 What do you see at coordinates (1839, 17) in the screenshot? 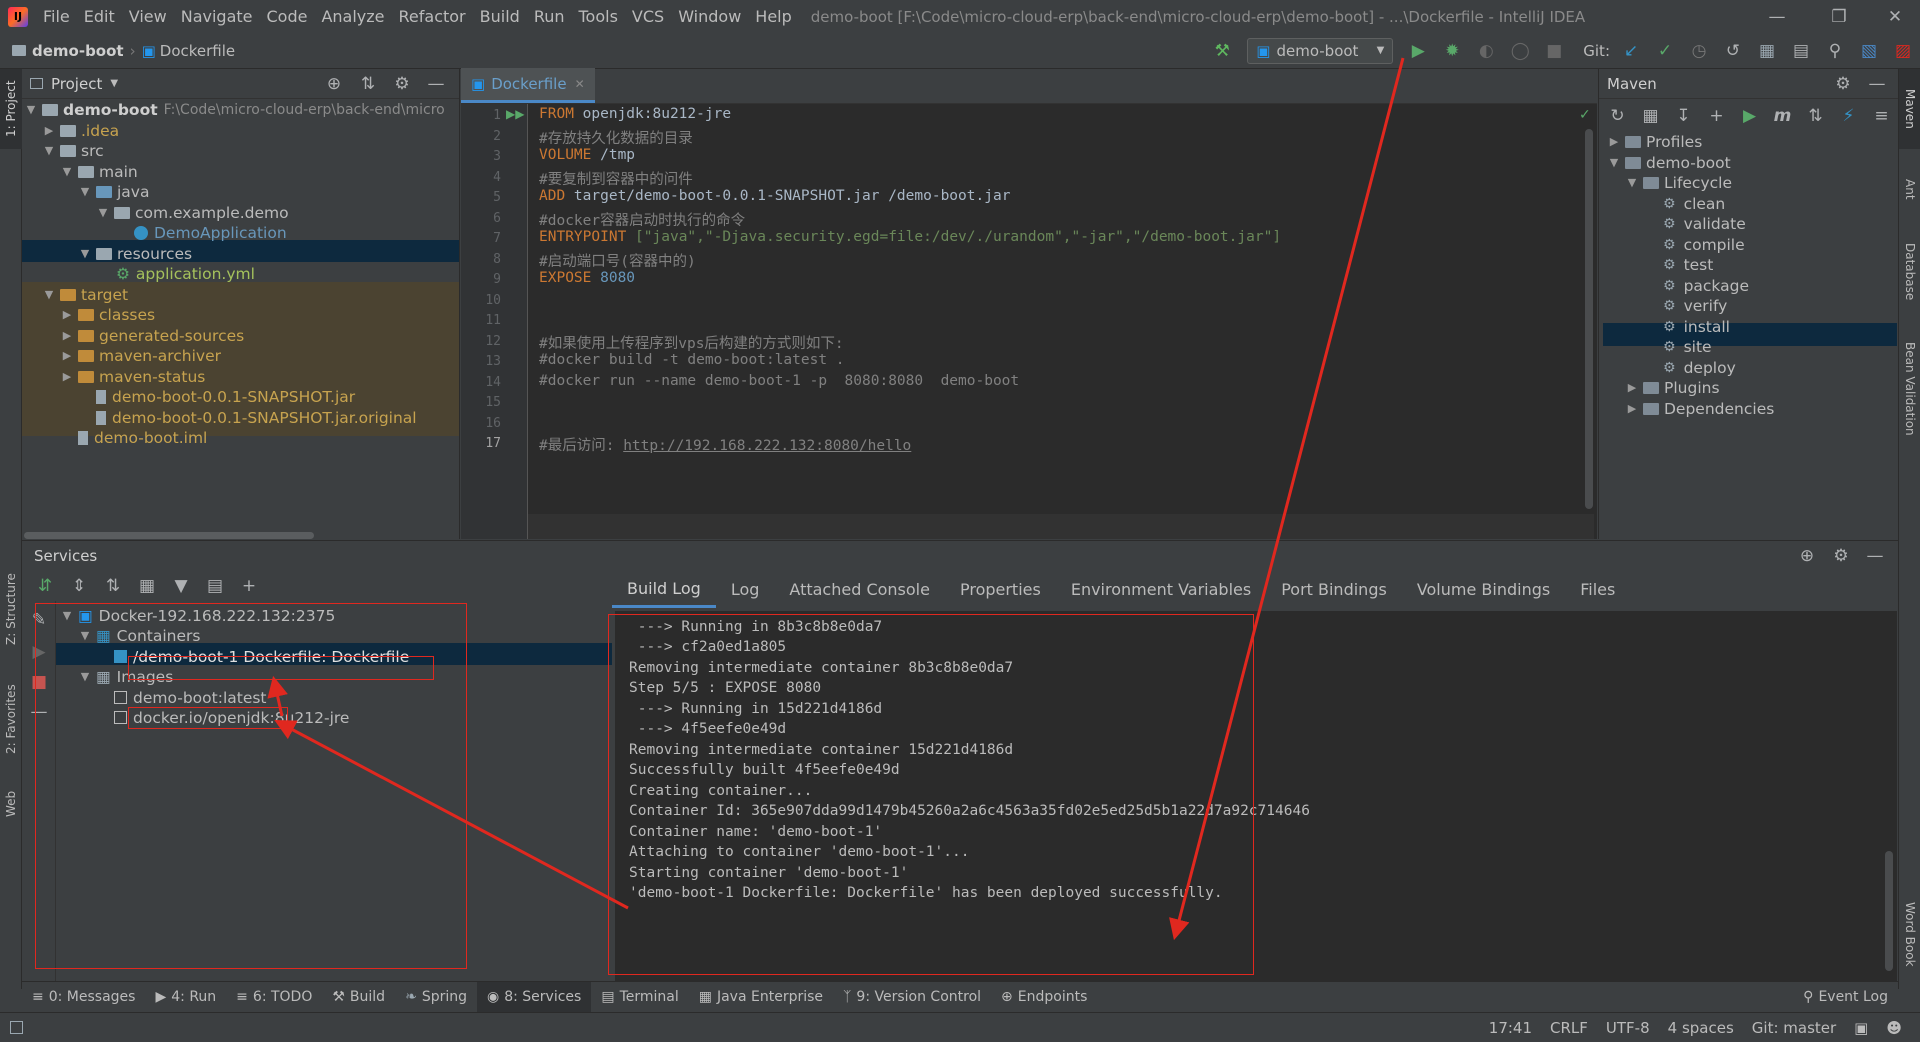
I see `restore-icon: ❐` at bounding box center [1839, 17].